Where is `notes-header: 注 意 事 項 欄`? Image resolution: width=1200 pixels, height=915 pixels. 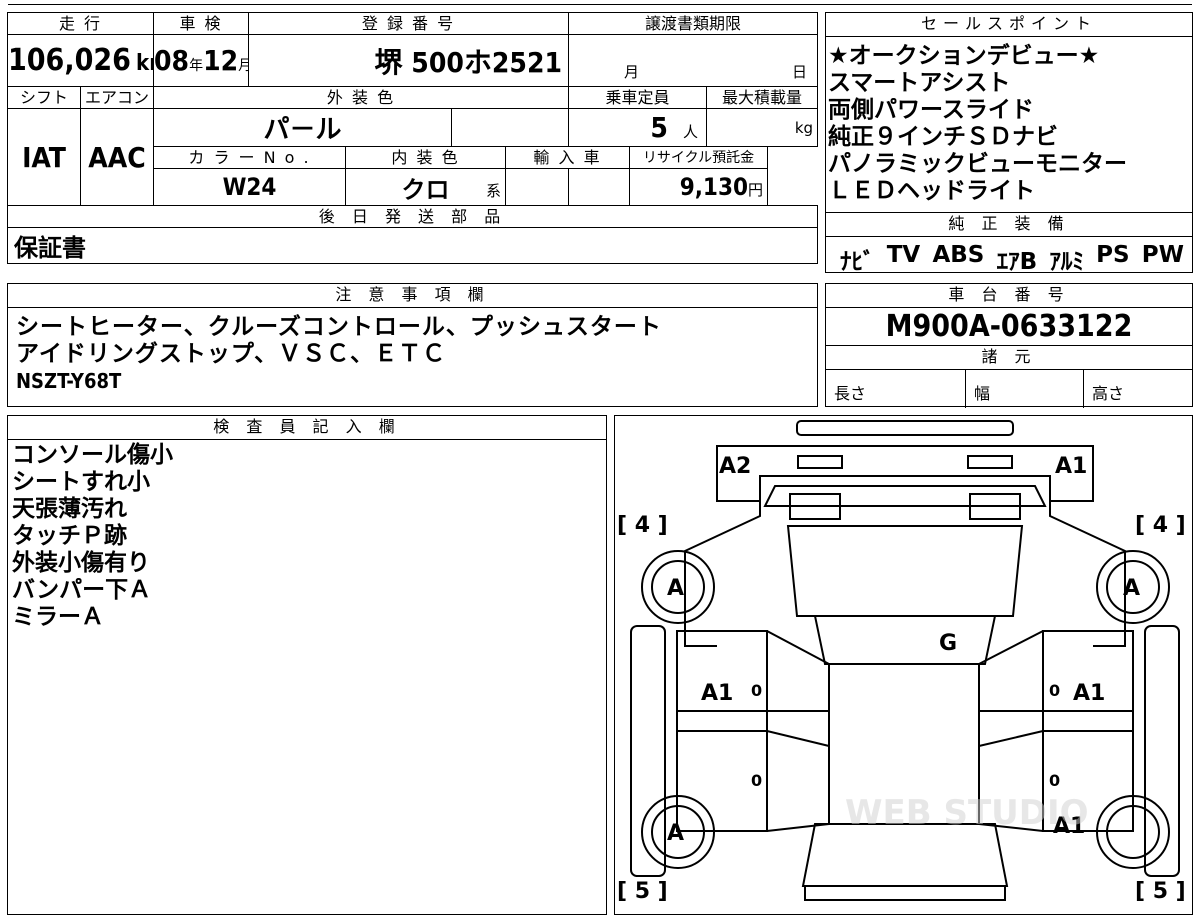
notes-header: 注 意 事 項 欄 is located at coordinates (412, 296).